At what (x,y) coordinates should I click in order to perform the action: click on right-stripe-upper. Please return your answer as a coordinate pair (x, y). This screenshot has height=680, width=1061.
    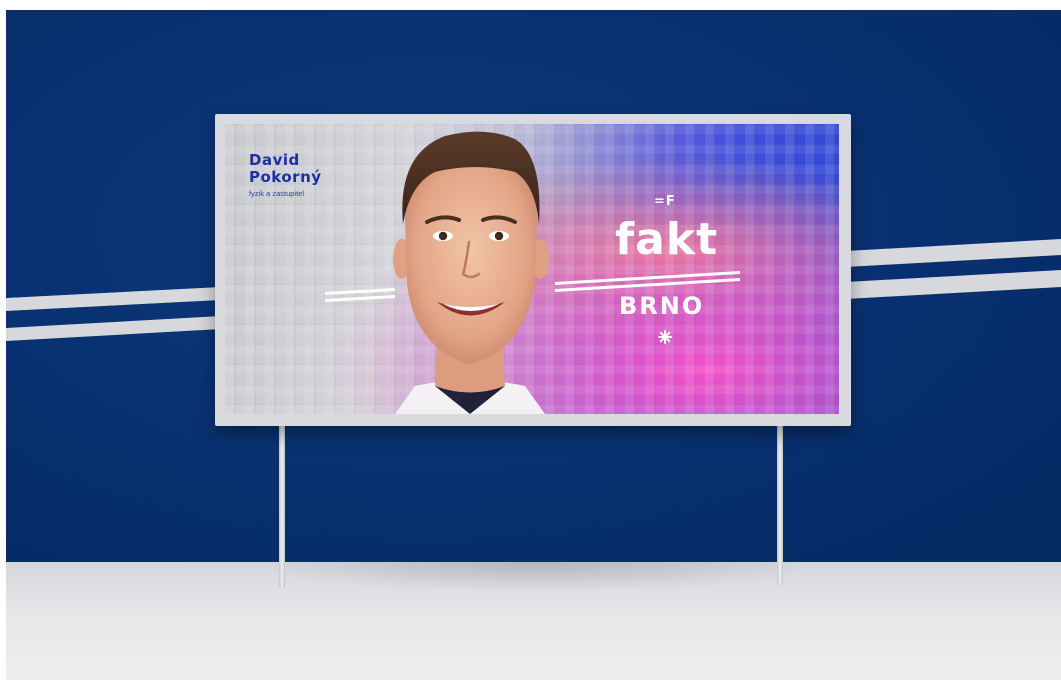
    Looking at the image, I should click on (953, 253).